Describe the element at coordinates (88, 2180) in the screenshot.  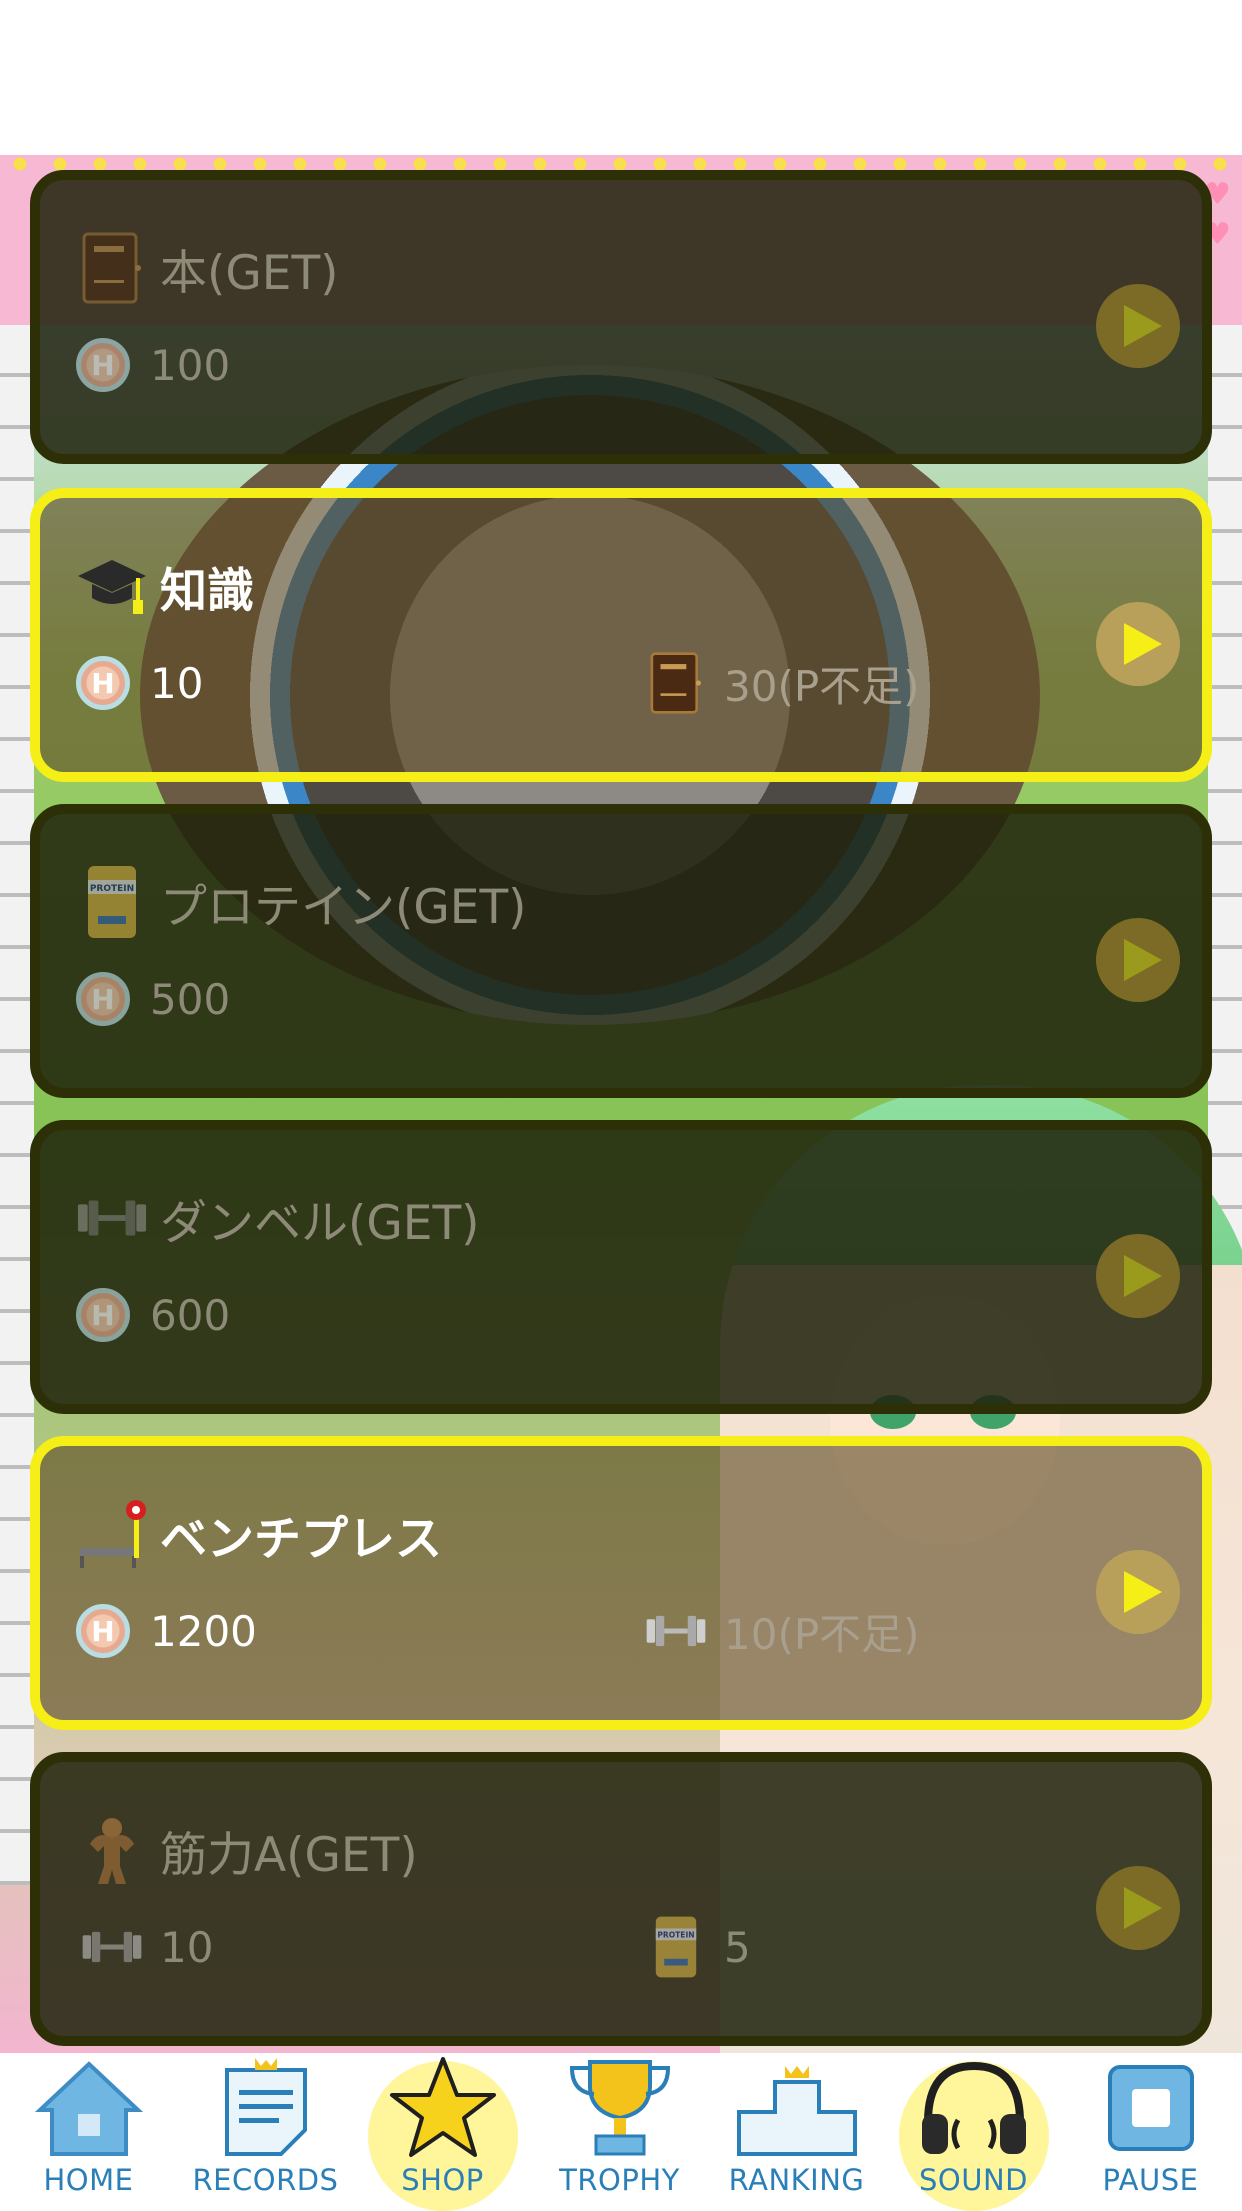
I see `tab-label: HOME` at that location.